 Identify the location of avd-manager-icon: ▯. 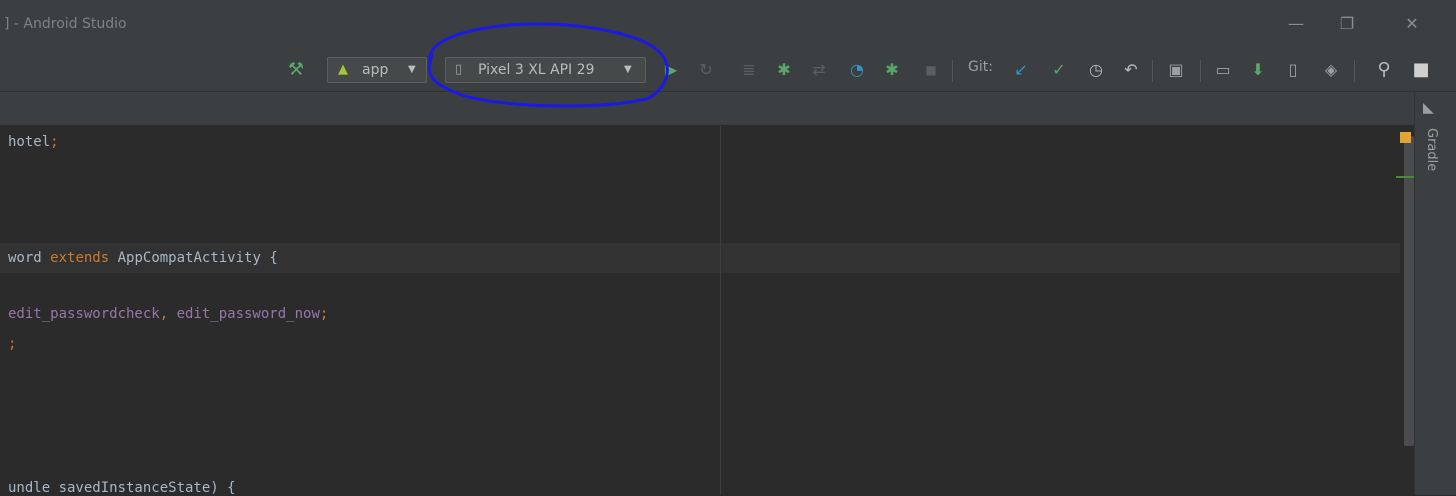
(1293, 70).